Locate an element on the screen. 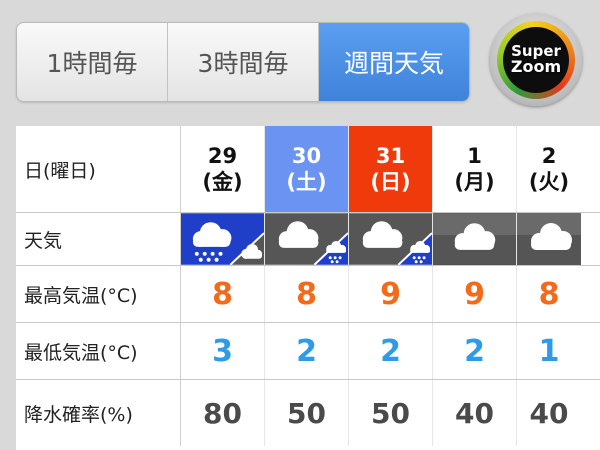 This screenshot has height=450, width=600. precip-row: 降水確率(%) 80 50 50 40 40 is located at coordinates (308, 413).